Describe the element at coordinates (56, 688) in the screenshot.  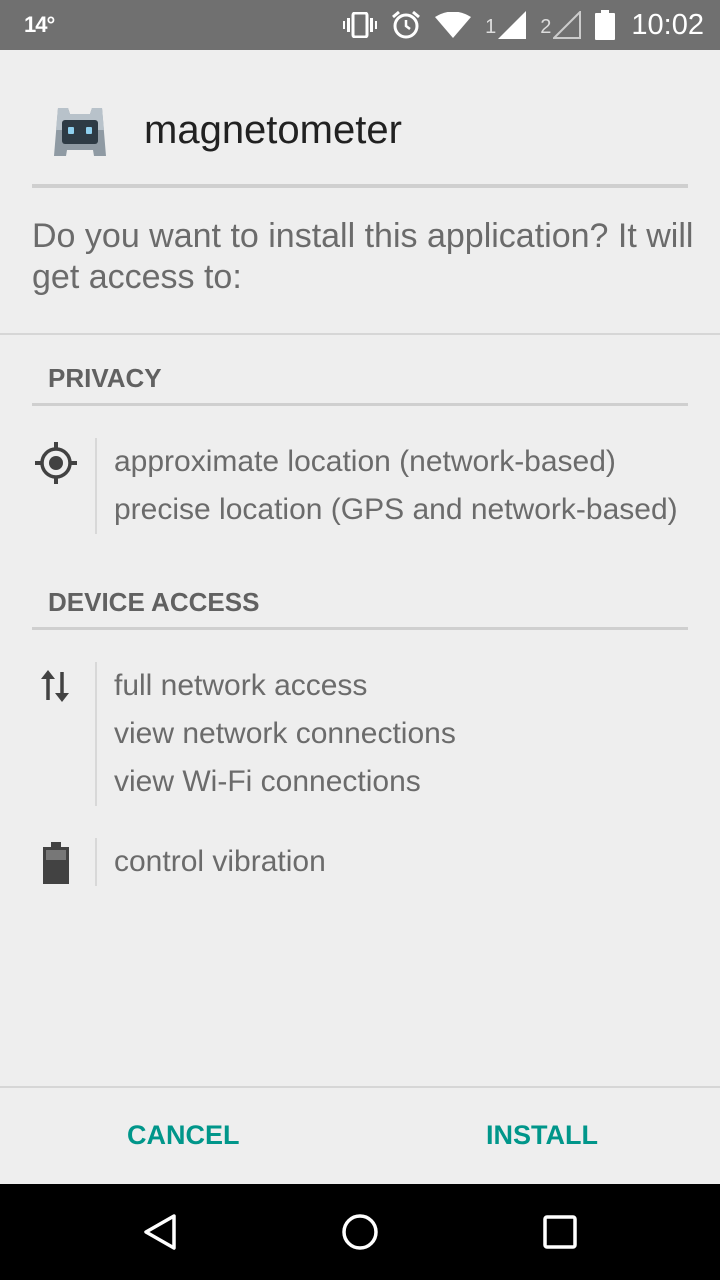
I see `network-arrows-icon` at that location.